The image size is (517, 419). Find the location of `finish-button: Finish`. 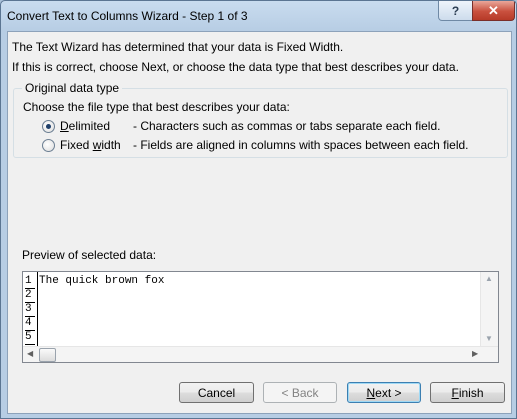

finish-button: Finish is located at coordinates (467, 392).